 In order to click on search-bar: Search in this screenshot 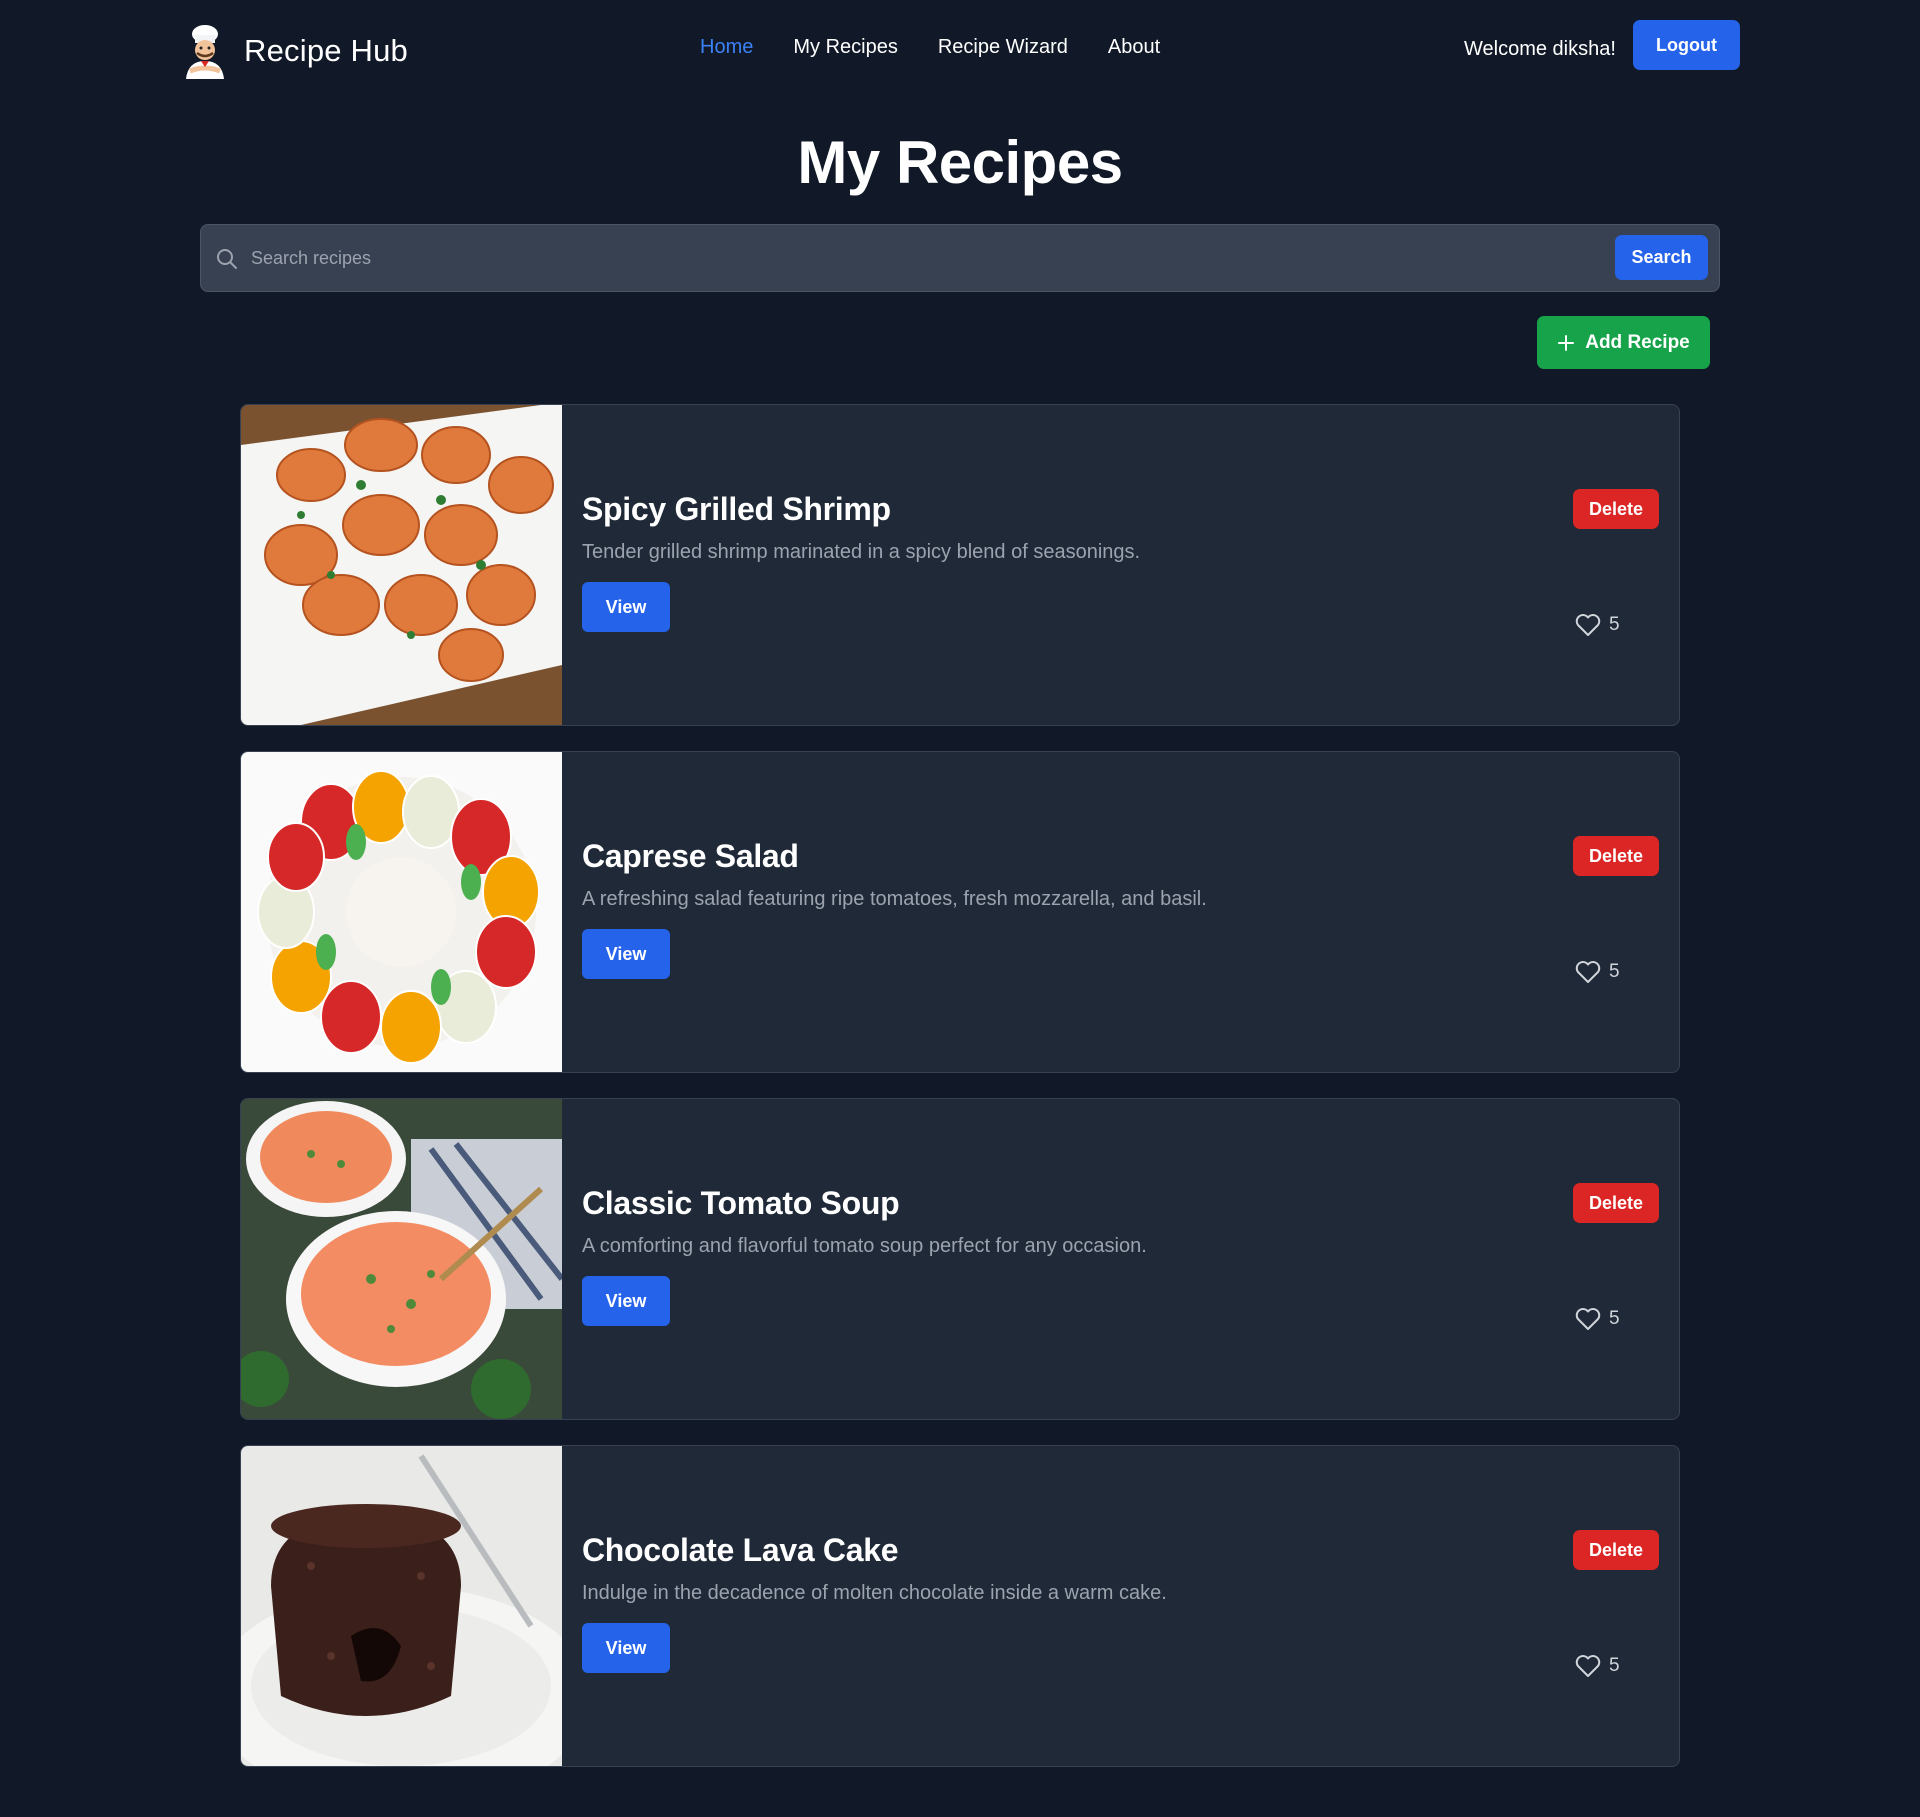, I will do `click(1000, 258)`.